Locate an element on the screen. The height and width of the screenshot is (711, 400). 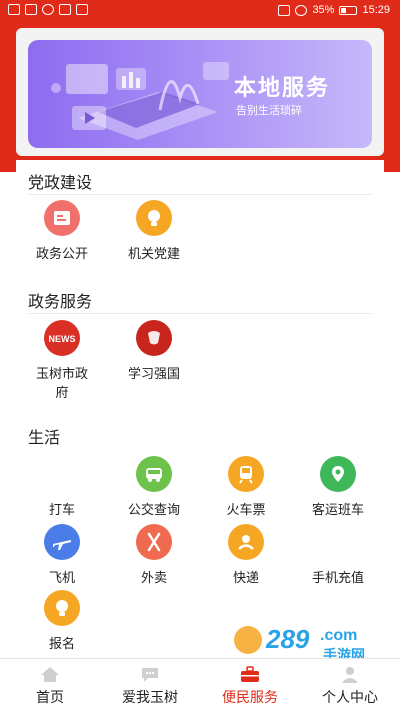
news-icon: NEWS is located at coordinates (62, 338).